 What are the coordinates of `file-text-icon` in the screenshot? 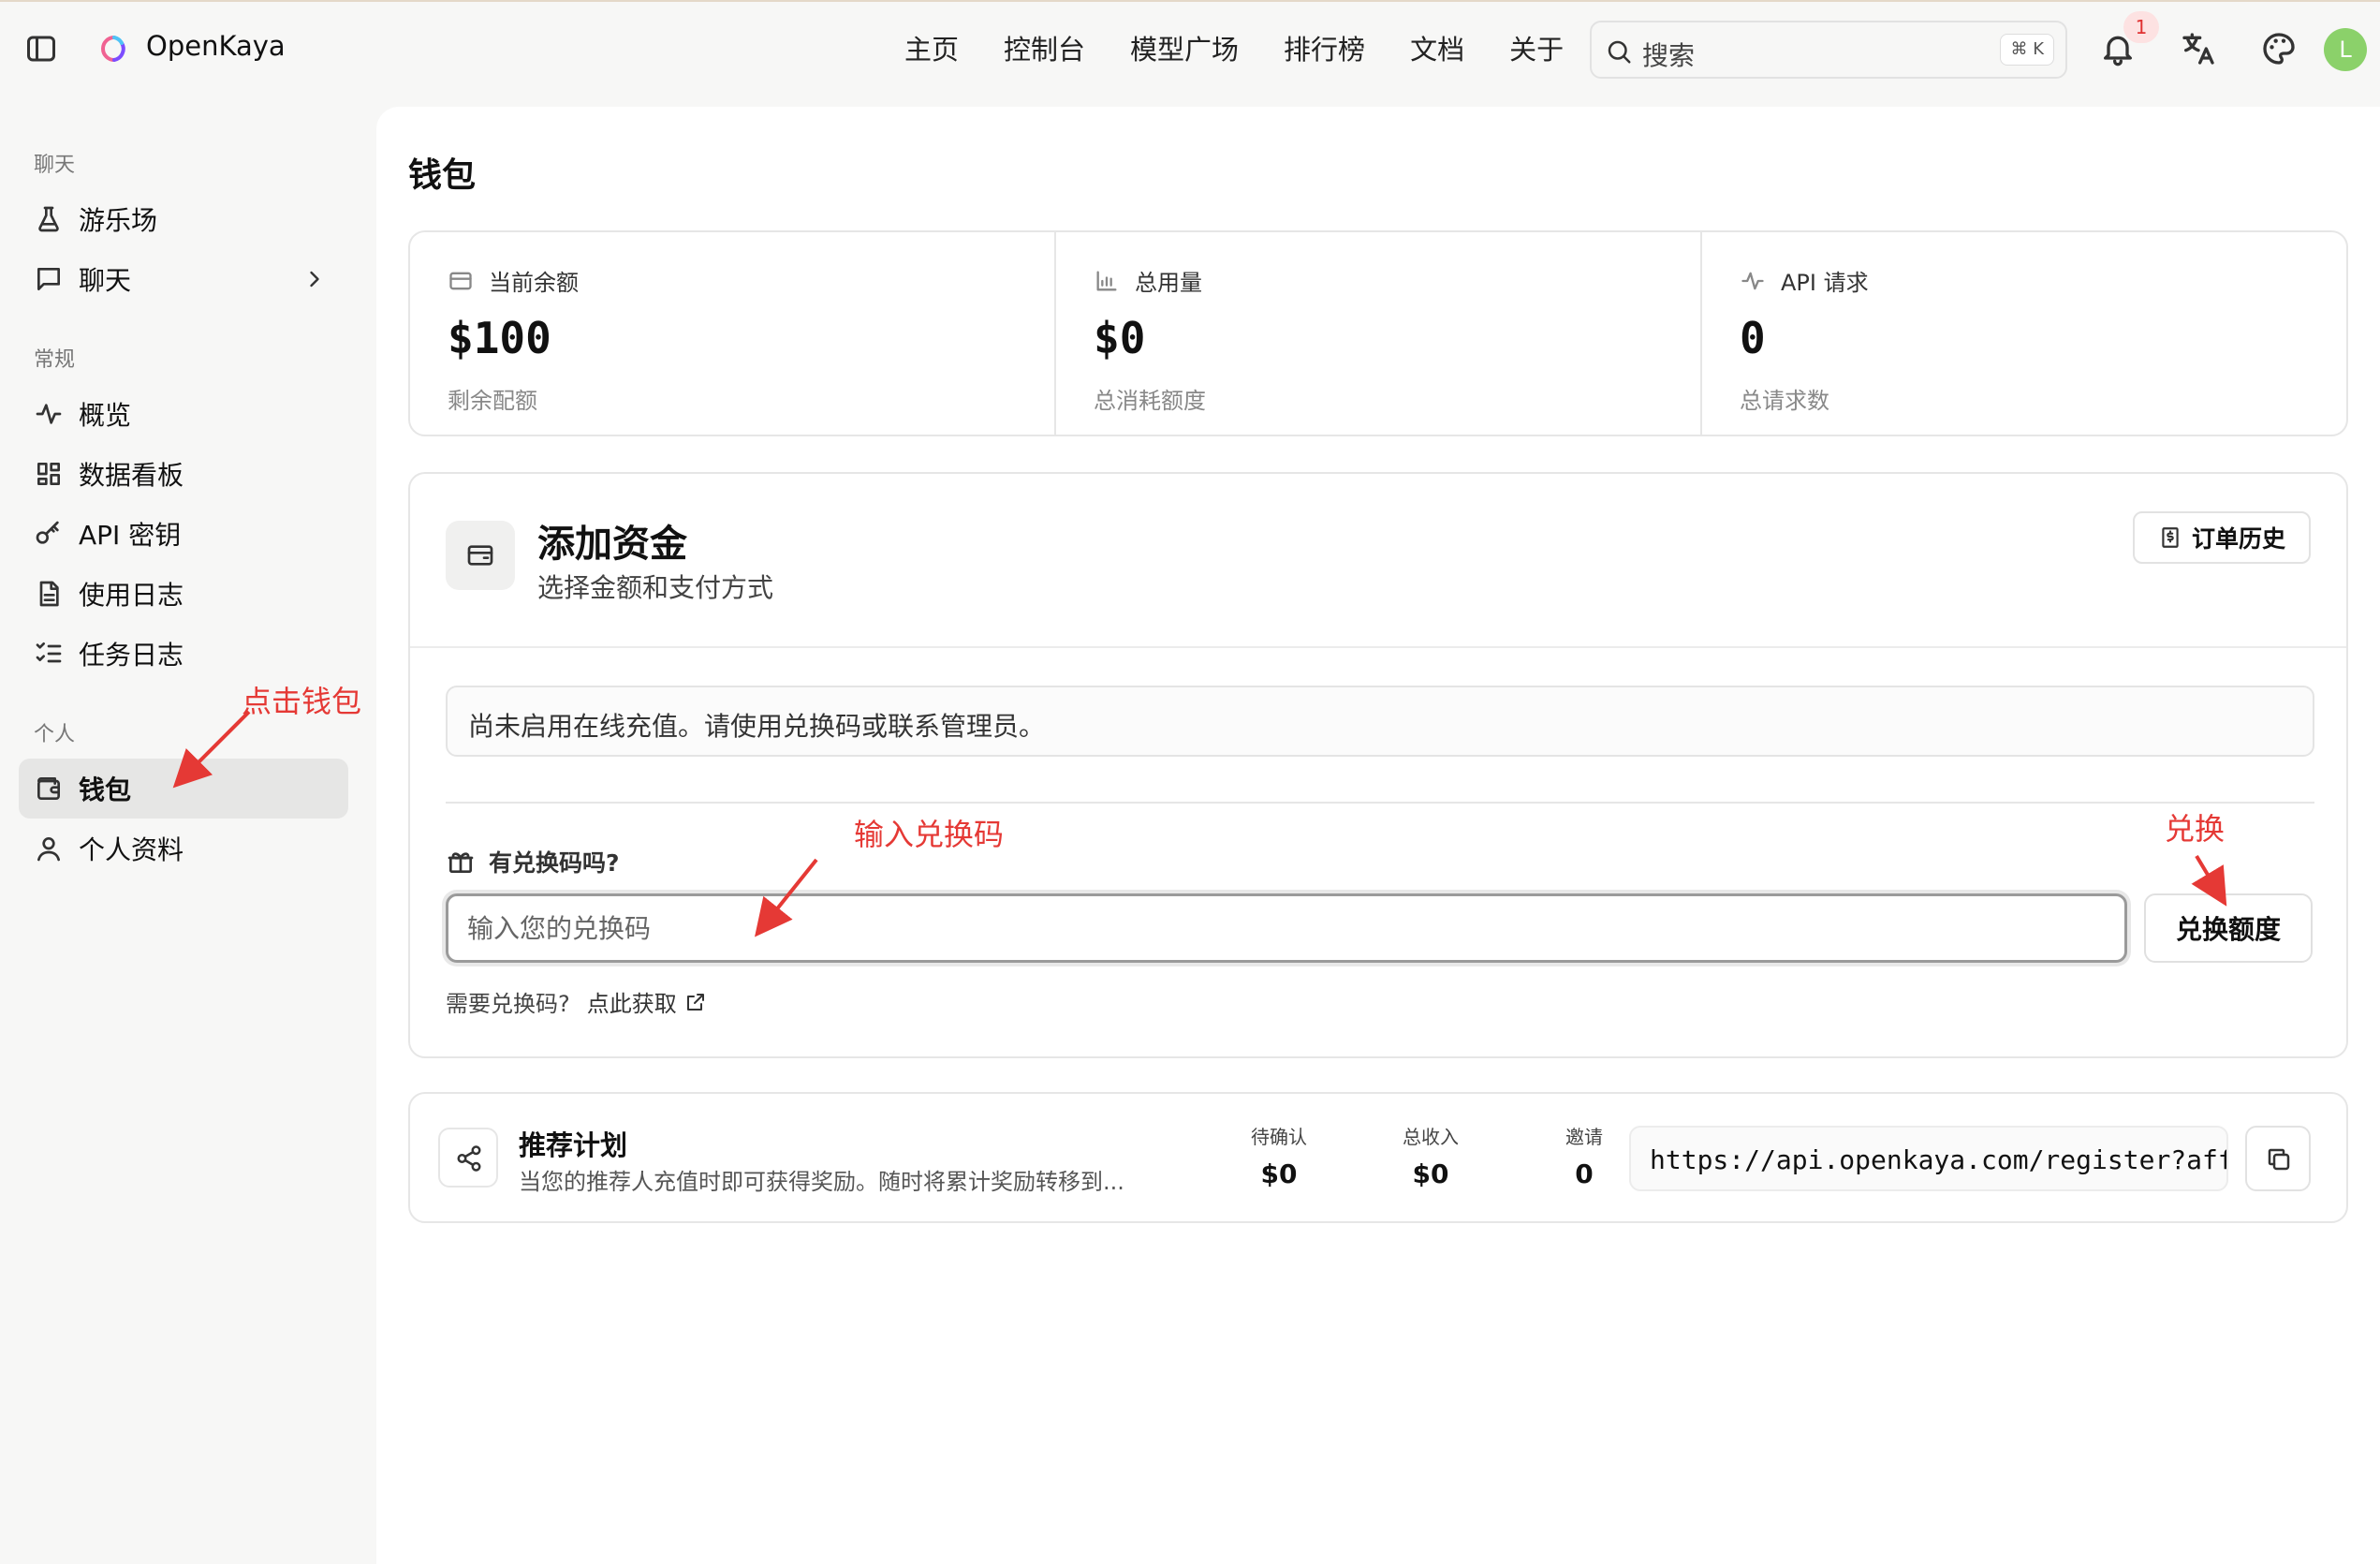 It's located at (49, 594).